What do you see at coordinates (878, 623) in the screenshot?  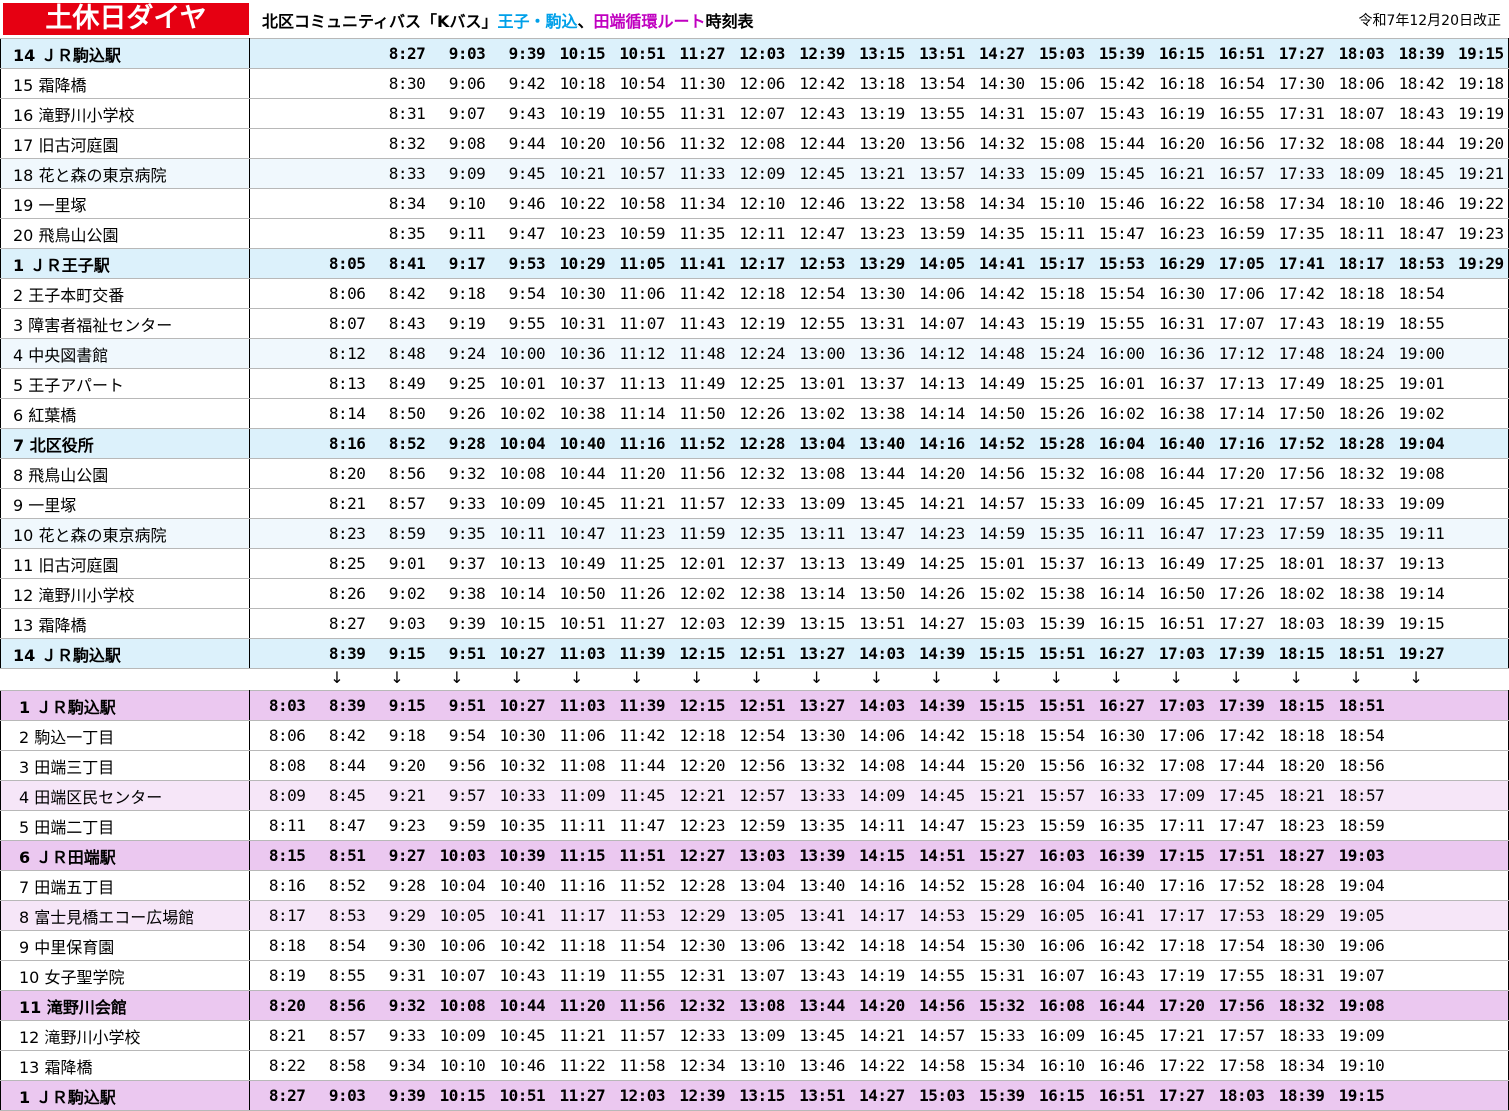 I see `departure-time: 13:51` at bounding box center [878, 623].